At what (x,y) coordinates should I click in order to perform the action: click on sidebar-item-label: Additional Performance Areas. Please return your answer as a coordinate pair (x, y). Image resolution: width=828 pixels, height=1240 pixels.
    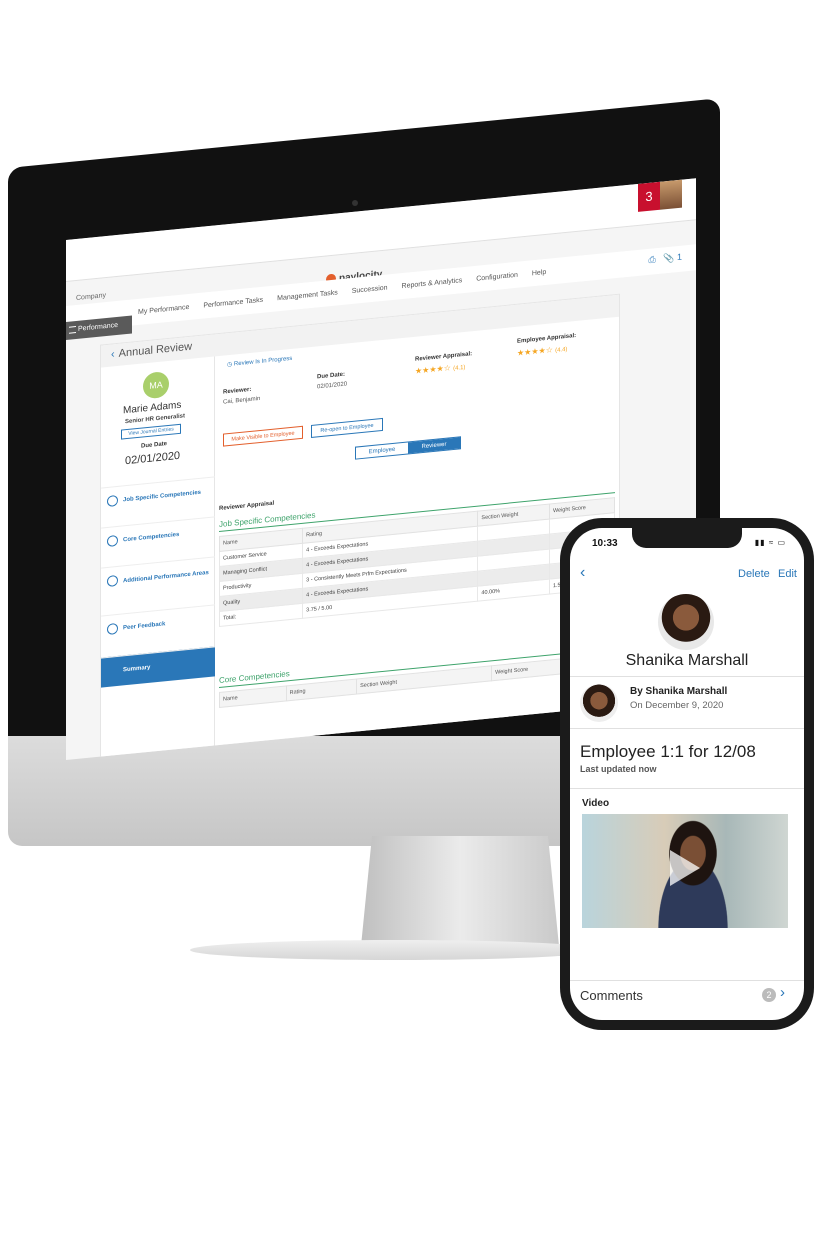
    Looking at the image, I should click on (166, 577).